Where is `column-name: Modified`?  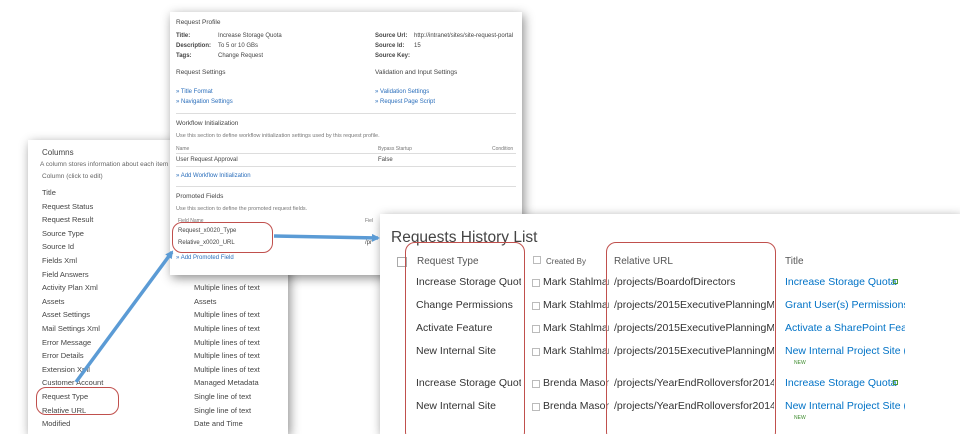
column-name: Modified is located at coordinates (56, 423).